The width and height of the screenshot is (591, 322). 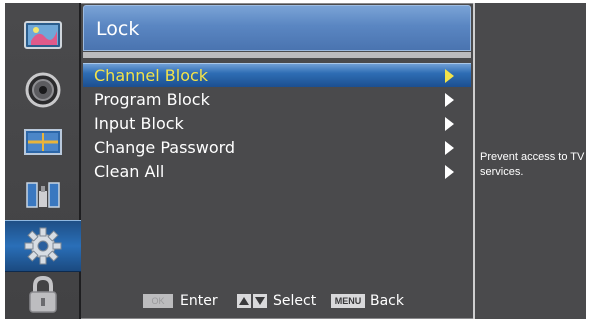 What do you see at coordinates (199, 301) in the screenshot?
I see `enter-hint-label: Enter` at bounding box center [199, 301].